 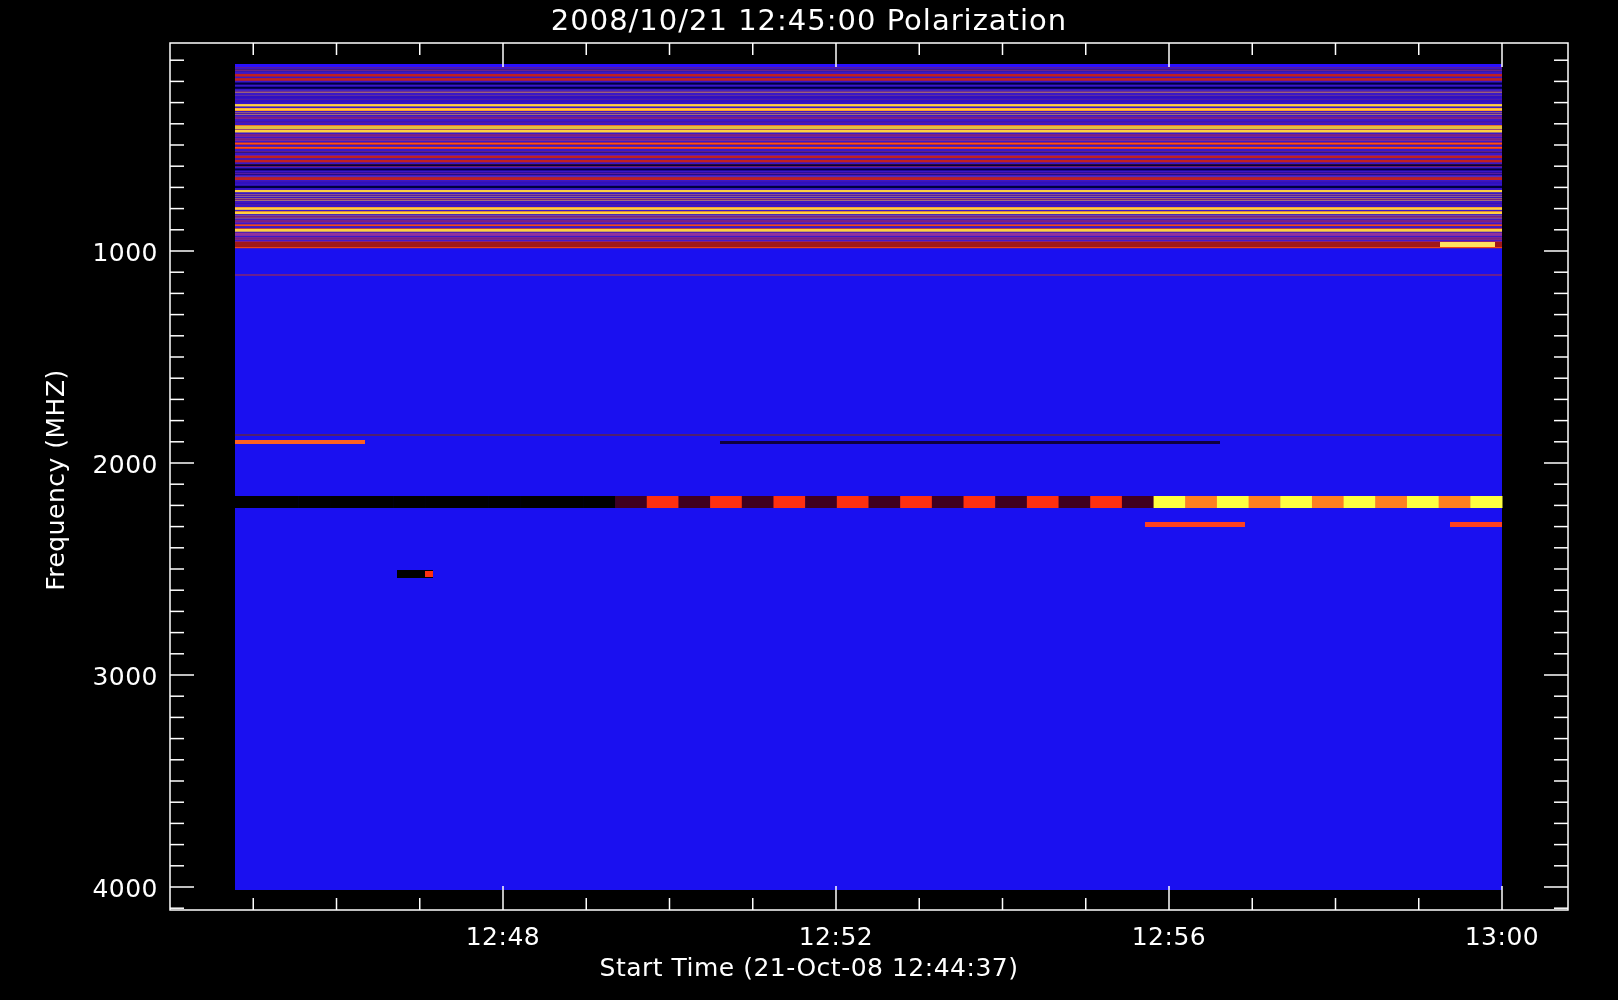 I want to click on x-tick-label: 13:00, so click(x=1502, y=936).